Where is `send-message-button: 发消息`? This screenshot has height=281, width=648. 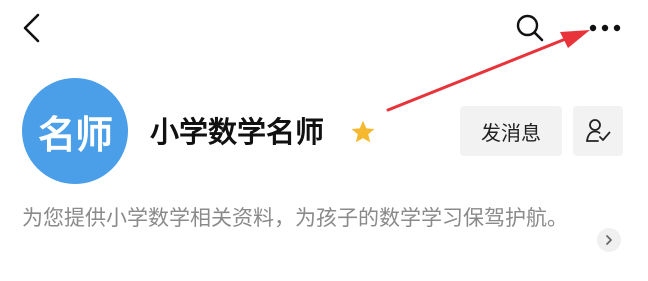 send-message-button: 发消息 is located at coordinates (511, 131).